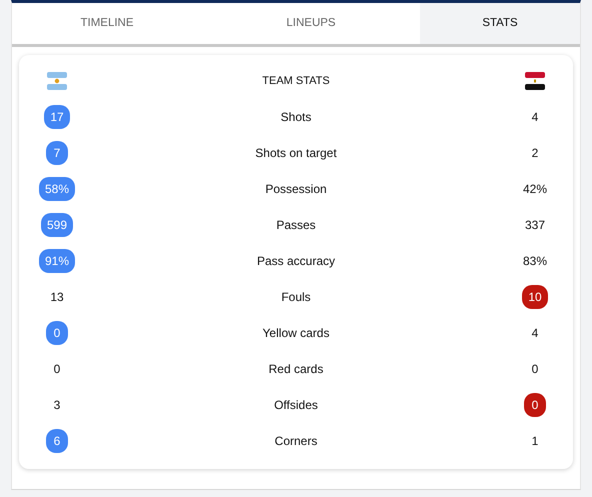 Image resolution: width=592 pixels, height=497 pixels. I want to click on stat-value: 83%, so click(535, 261).